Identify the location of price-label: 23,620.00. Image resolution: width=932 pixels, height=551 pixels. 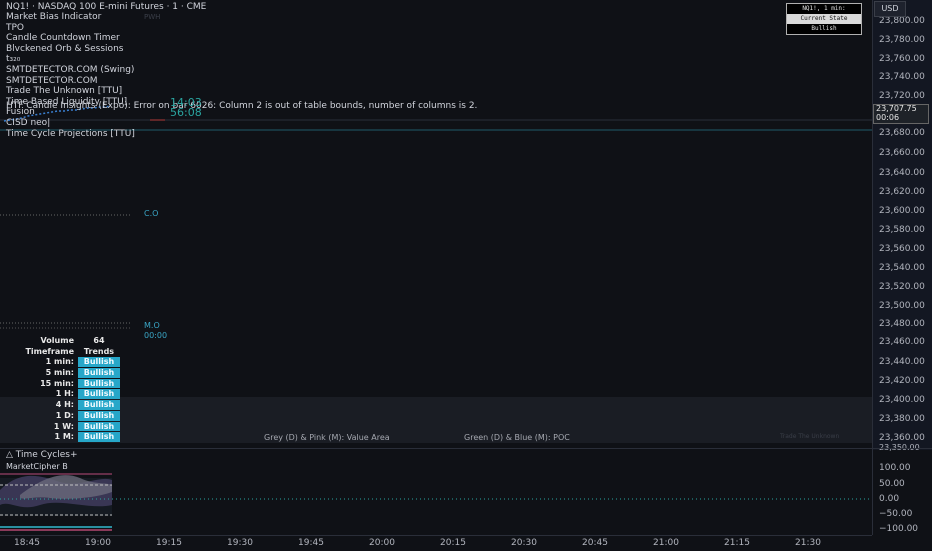
(902, 192).